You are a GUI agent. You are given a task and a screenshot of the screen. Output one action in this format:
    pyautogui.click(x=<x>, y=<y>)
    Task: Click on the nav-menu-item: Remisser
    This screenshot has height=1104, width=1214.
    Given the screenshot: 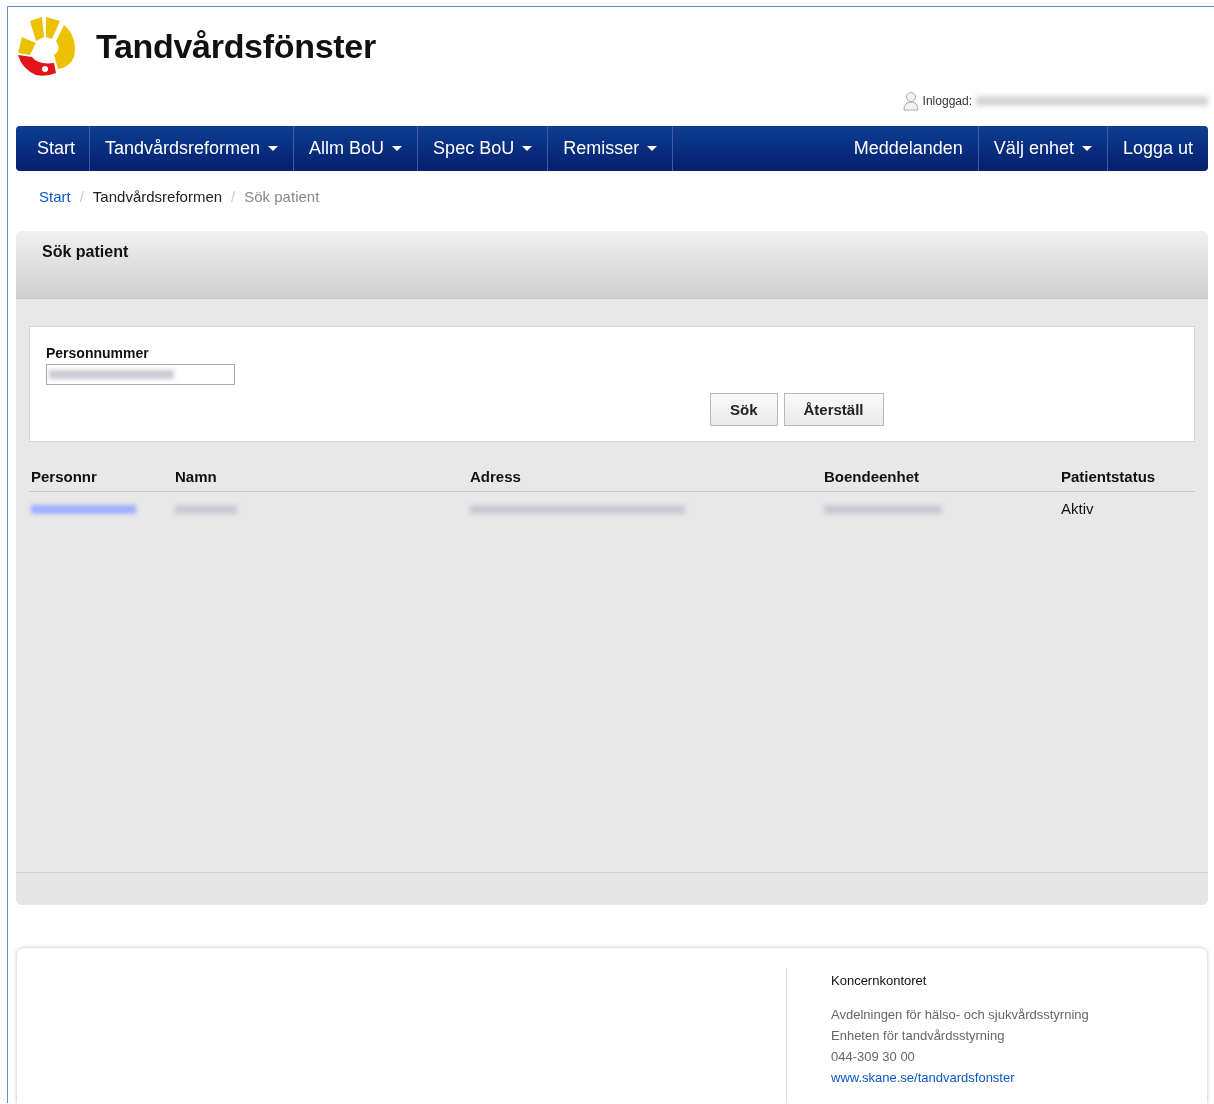 What is the action you would take?
    pyautogui.click(x=610, y=148)
    